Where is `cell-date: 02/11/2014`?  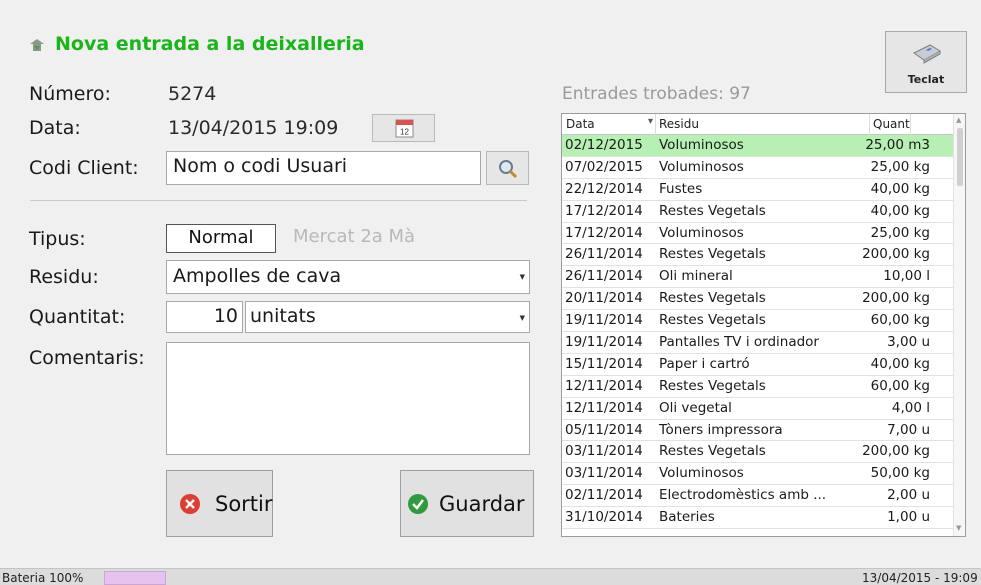 cell-date: 02/11/2014 is located at coordinates (604, 495).